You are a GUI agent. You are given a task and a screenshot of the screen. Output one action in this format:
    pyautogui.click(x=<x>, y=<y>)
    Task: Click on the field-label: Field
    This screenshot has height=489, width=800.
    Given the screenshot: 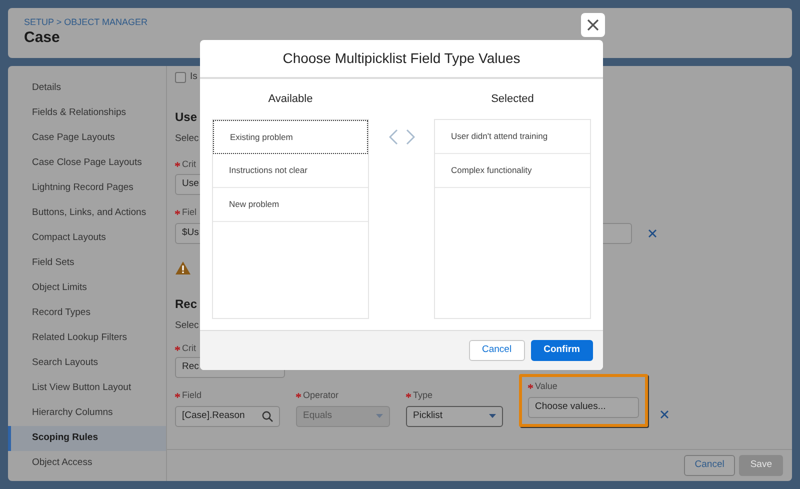 What is the action you would take?
    pyautogui.click(x=192, y=395)
    